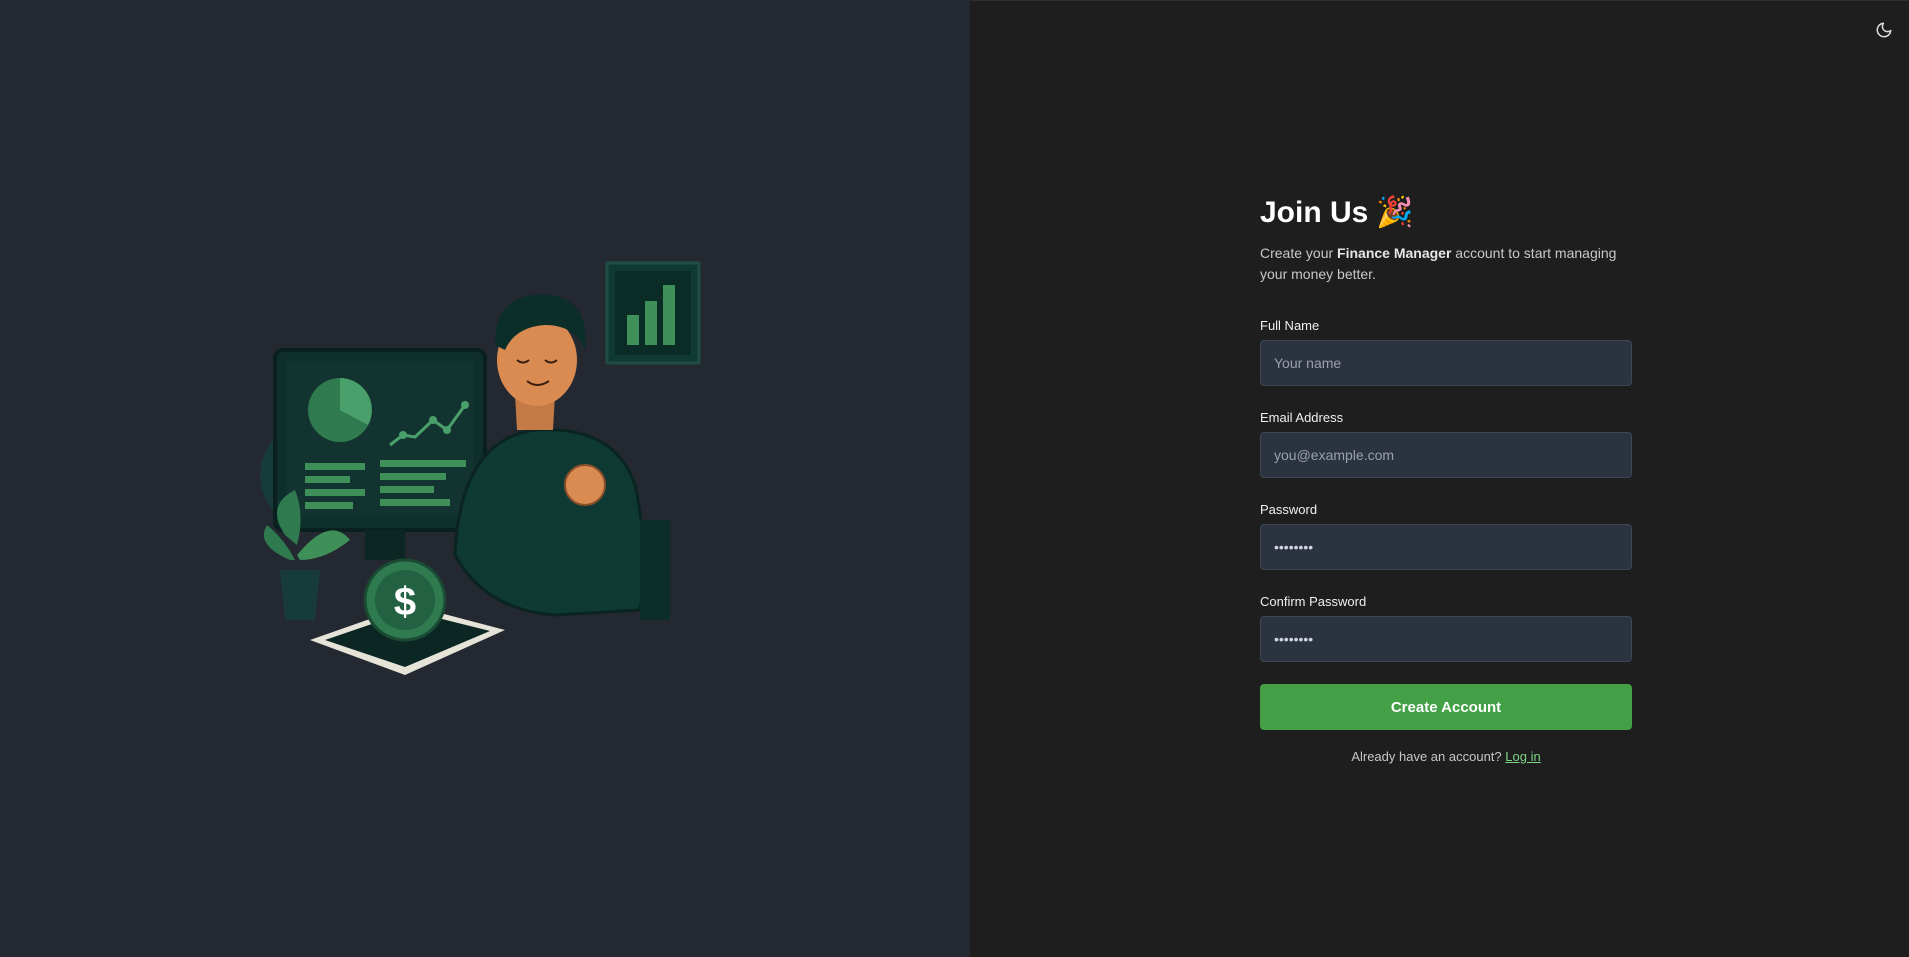 Image resolution: width=1909 pixels, height=957 pixels. What do you see at coordinates (1522, 756) in the screenshot?
I see `login-link: Log in` at bounding box center [1522, 756].